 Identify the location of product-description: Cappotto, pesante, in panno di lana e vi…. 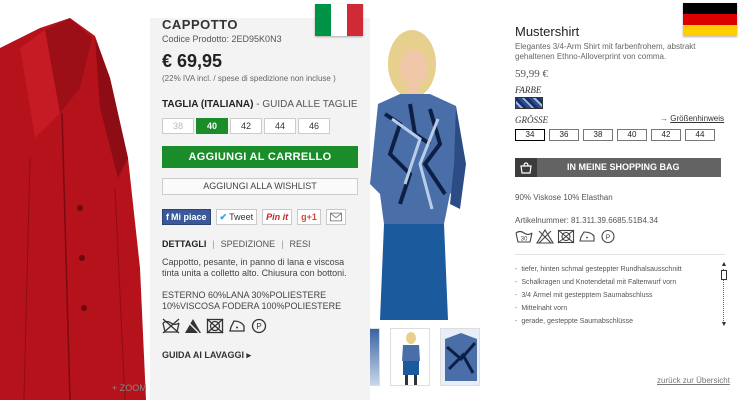
(254, 267).